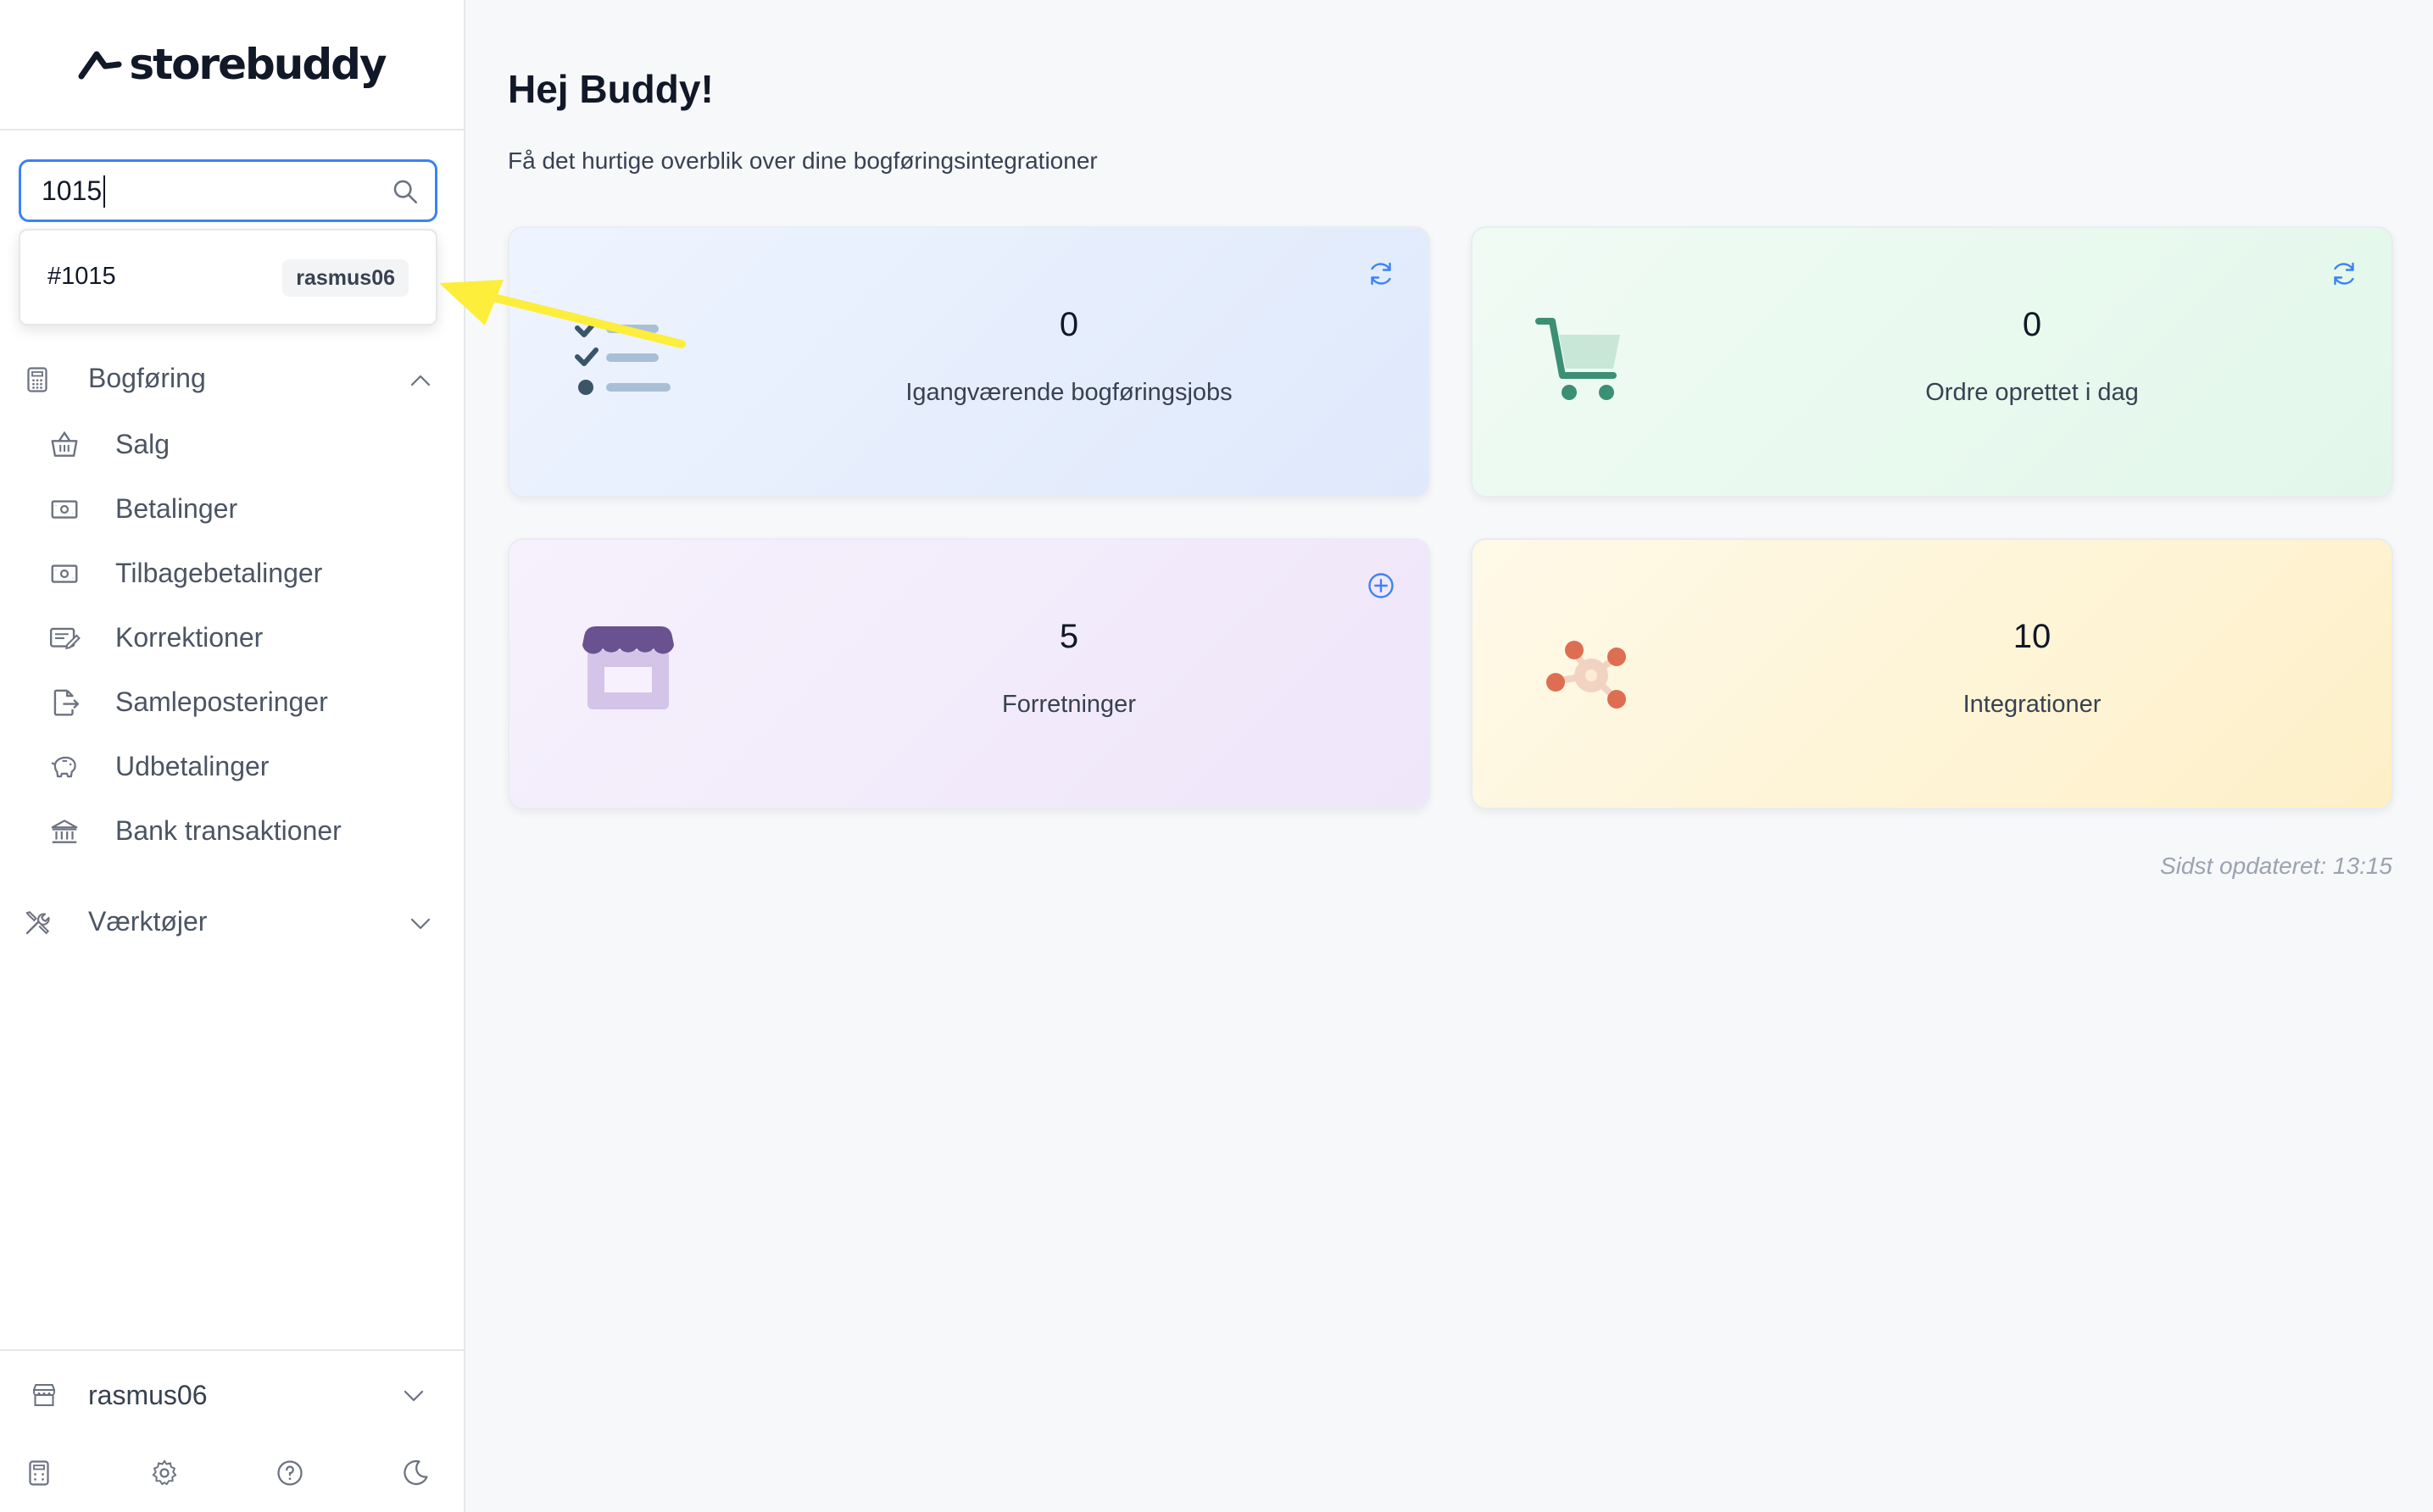  What do you see at coordinates (346, 278) in the screenshot?
I see `result-store-badge: rasmus06` at bounding box center [346, 278].